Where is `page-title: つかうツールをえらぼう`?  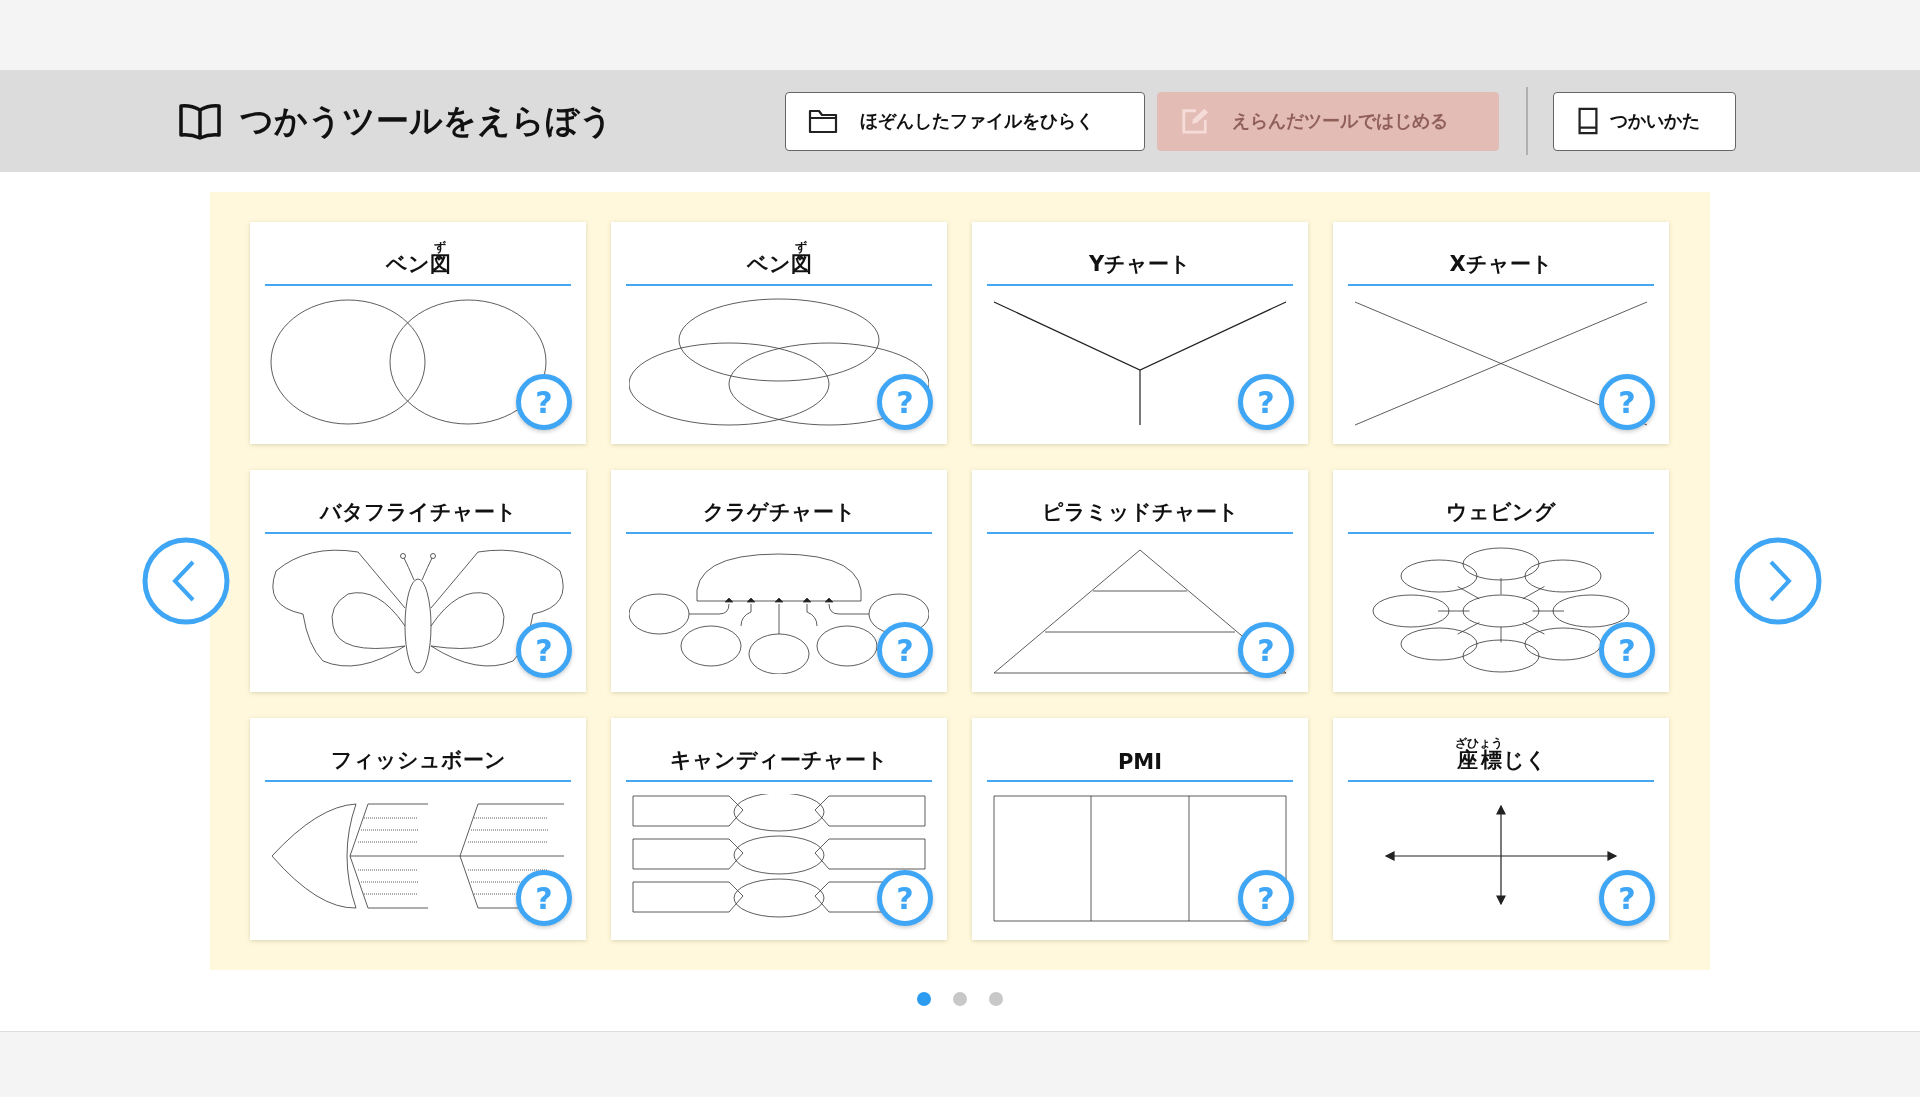 page-title: つかうツールをえらぼう is located at coordinates (426, 120).